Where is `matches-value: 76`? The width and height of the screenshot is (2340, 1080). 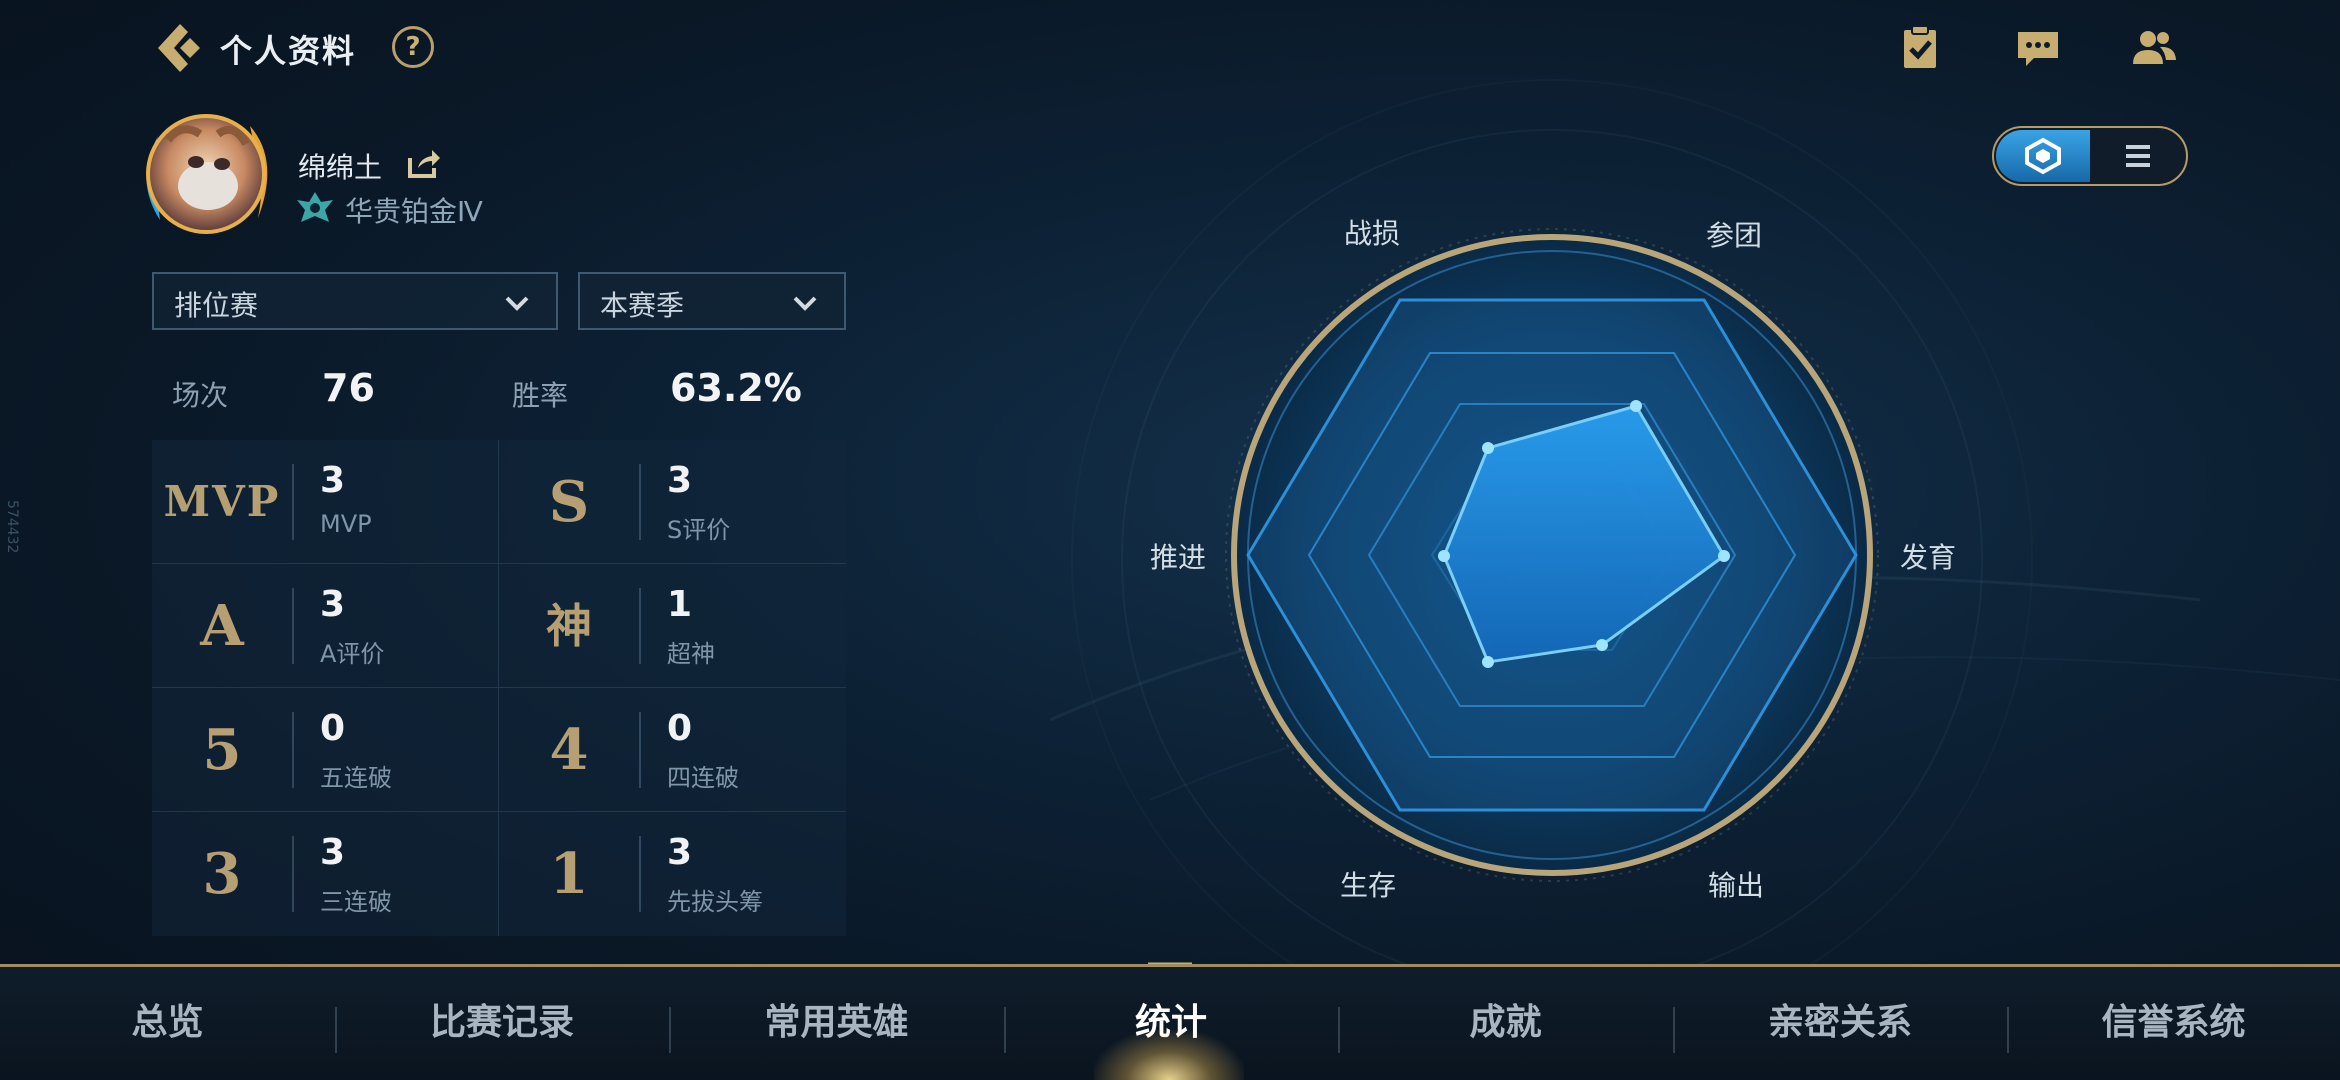
matches-value: 76 is located at coordinates (348, 388).